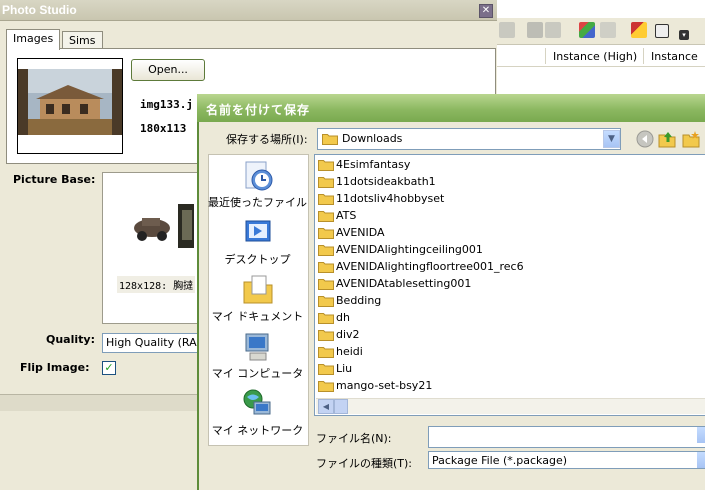 Image resolution: width=705 pixels, height=490 pixels. Describe the element at coordinates (256, 402) in the screenshot. I see `my-network-icon` at that location.